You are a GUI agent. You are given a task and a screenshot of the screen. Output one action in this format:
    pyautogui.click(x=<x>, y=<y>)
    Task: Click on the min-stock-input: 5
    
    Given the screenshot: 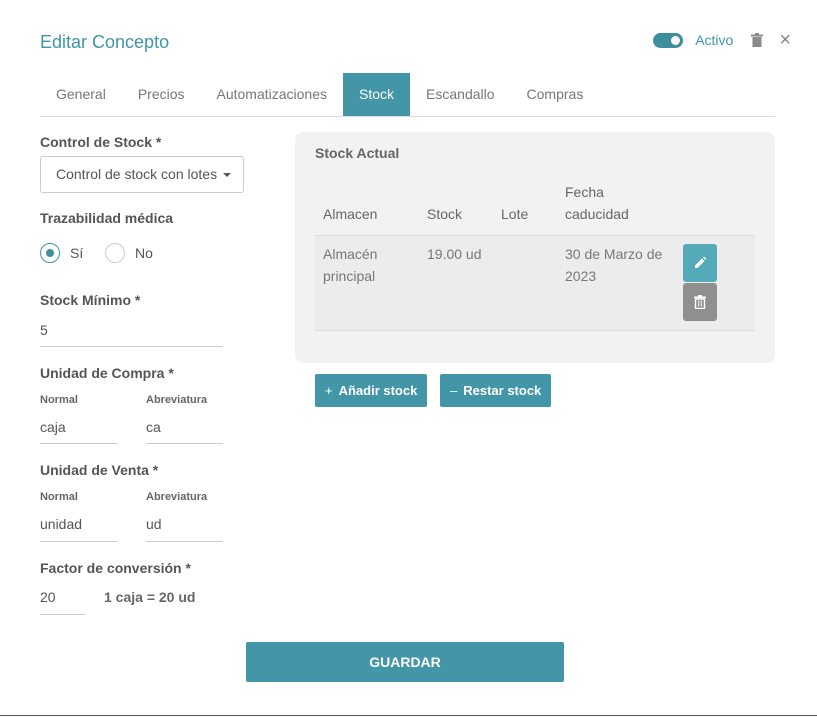 What is the action you would take?
    pyautogui.click(x=44, y=330)
    